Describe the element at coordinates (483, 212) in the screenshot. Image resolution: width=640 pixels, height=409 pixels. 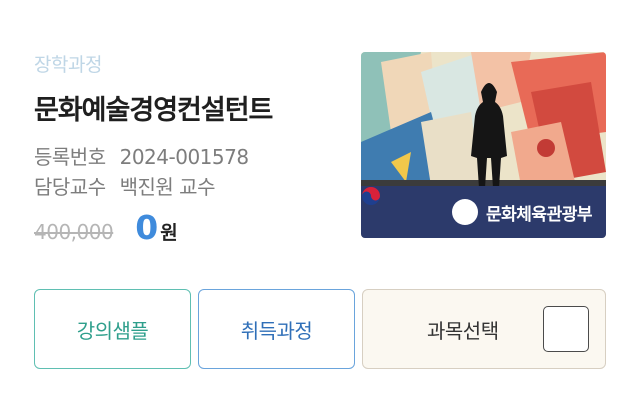
I see `ministry-banner: 문화체육관광부` at that location.